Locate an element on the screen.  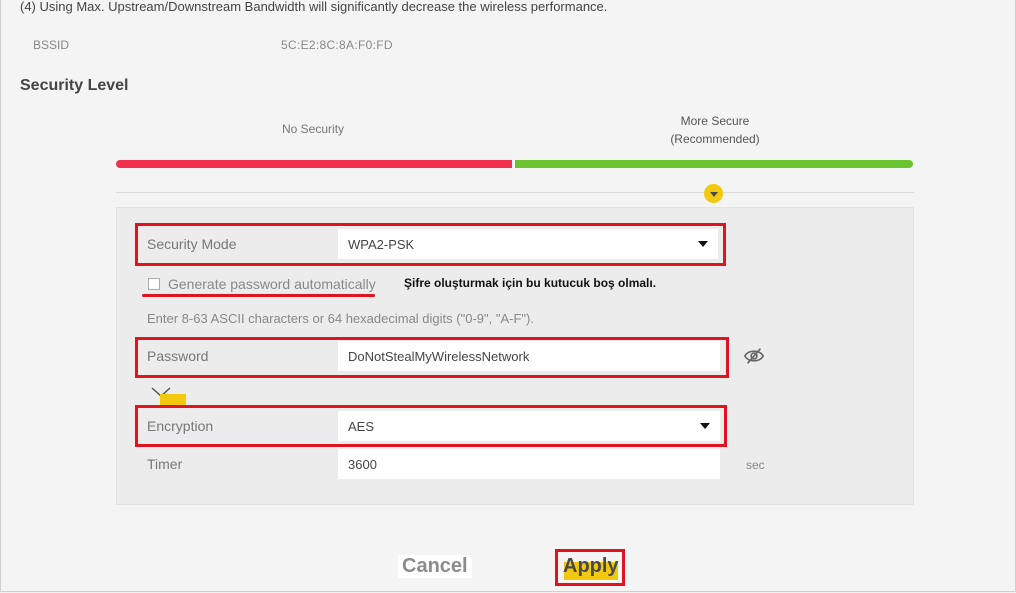
level-more-secure-line1: More Secure is located at coordinates (715, 121).